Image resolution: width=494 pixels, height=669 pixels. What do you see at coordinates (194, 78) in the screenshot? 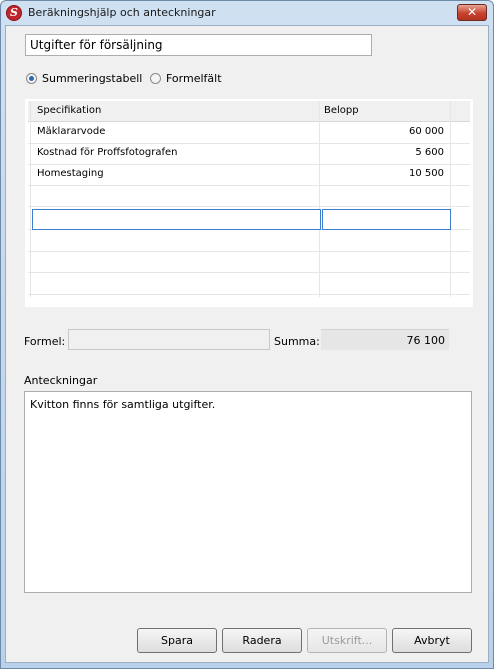
I see `radio-formelfalt-label: Formelfält` at bounding box center [194, 78].